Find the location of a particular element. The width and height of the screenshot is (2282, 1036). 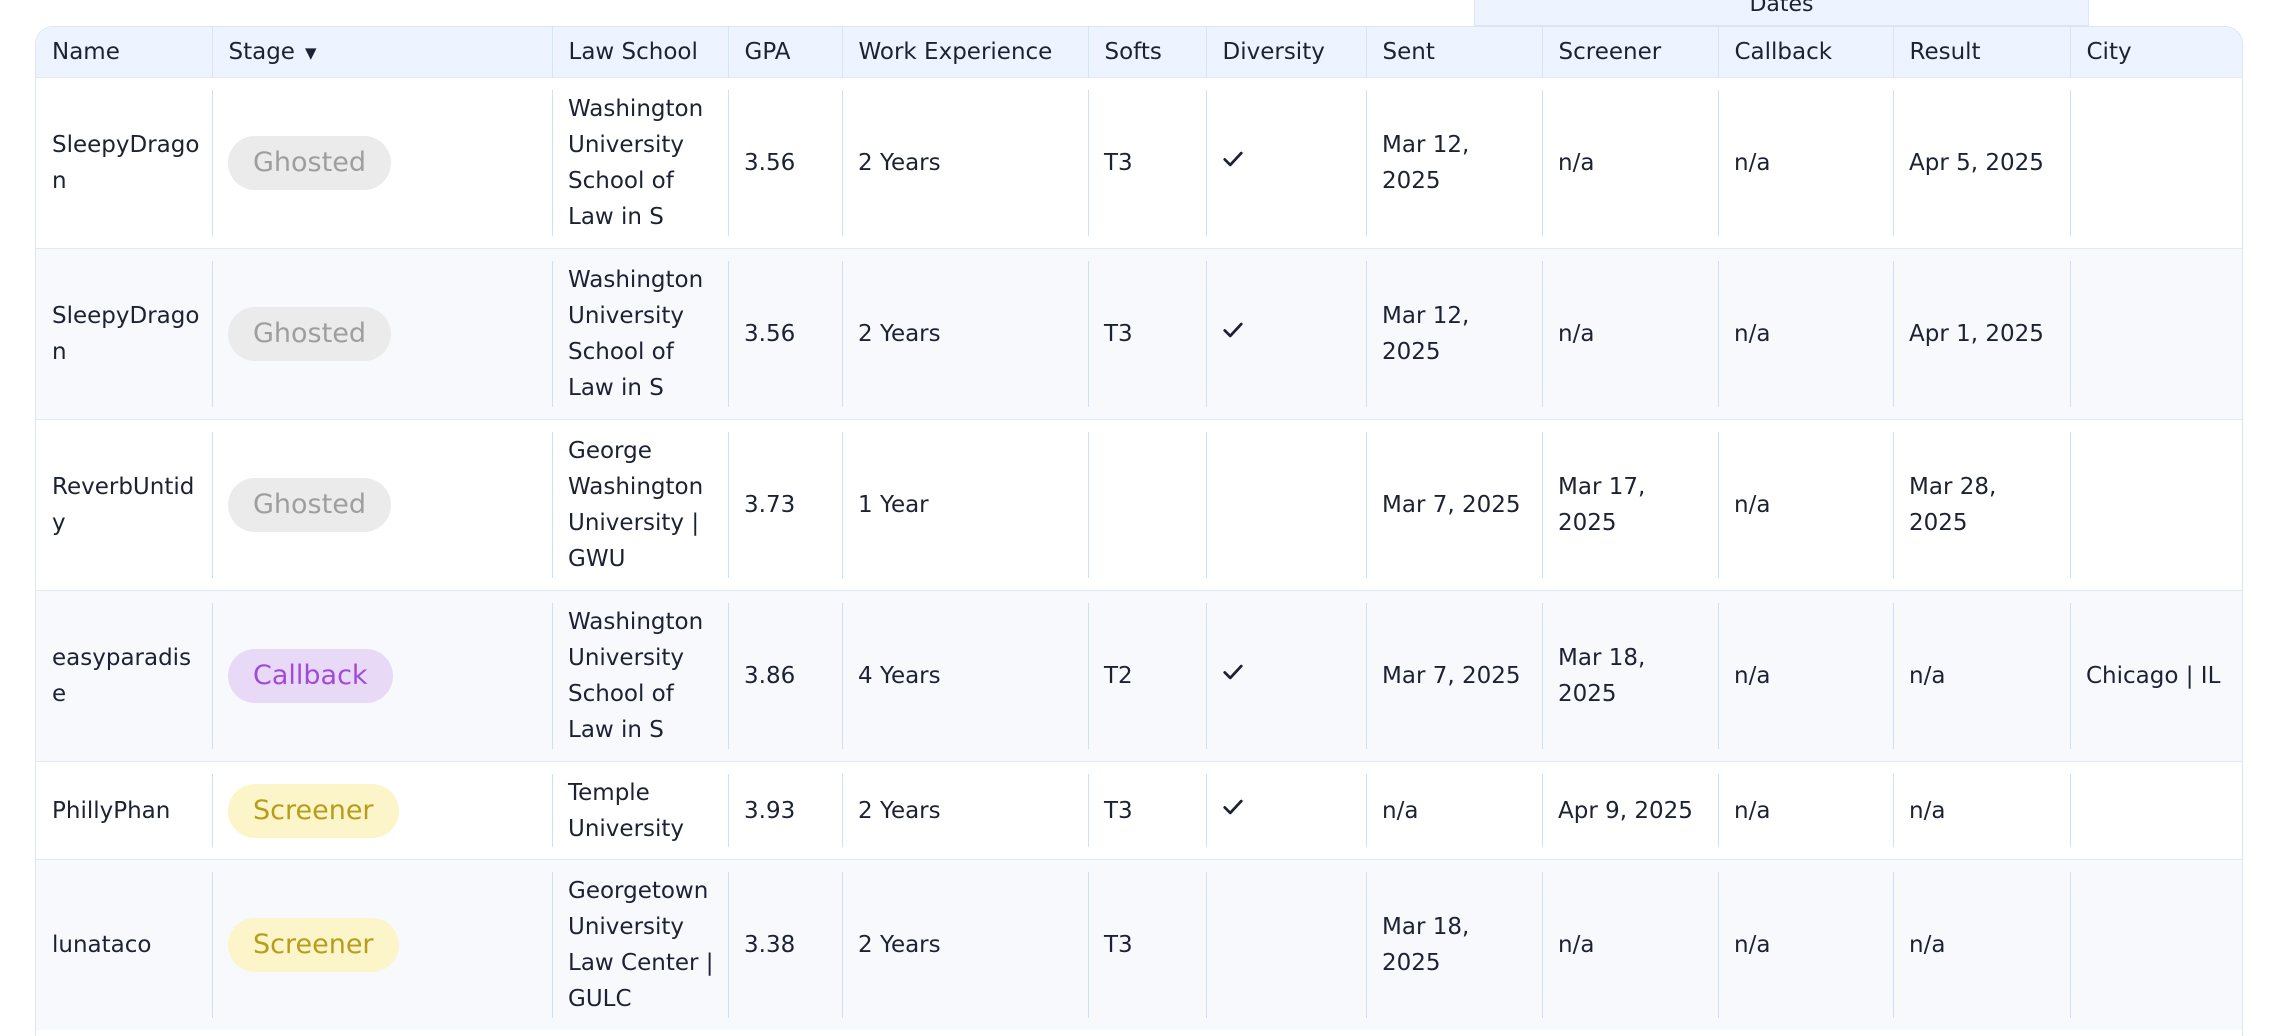

cell-sent: n/a is located at coordinates (1454, 811).